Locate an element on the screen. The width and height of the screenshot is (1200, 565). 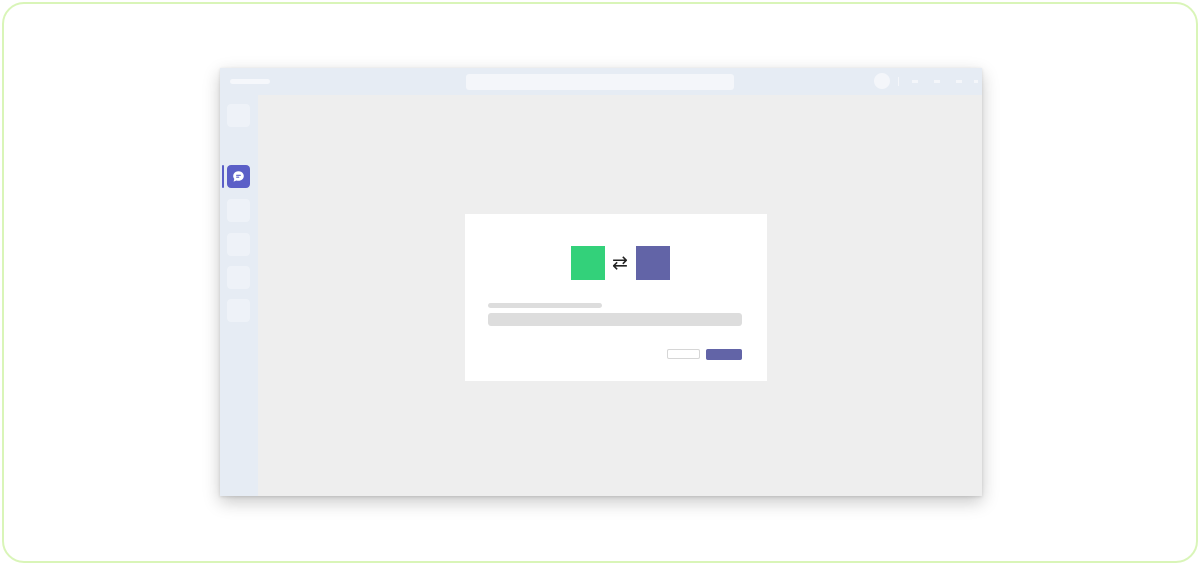
search-input is located at coordinates (600, 82).